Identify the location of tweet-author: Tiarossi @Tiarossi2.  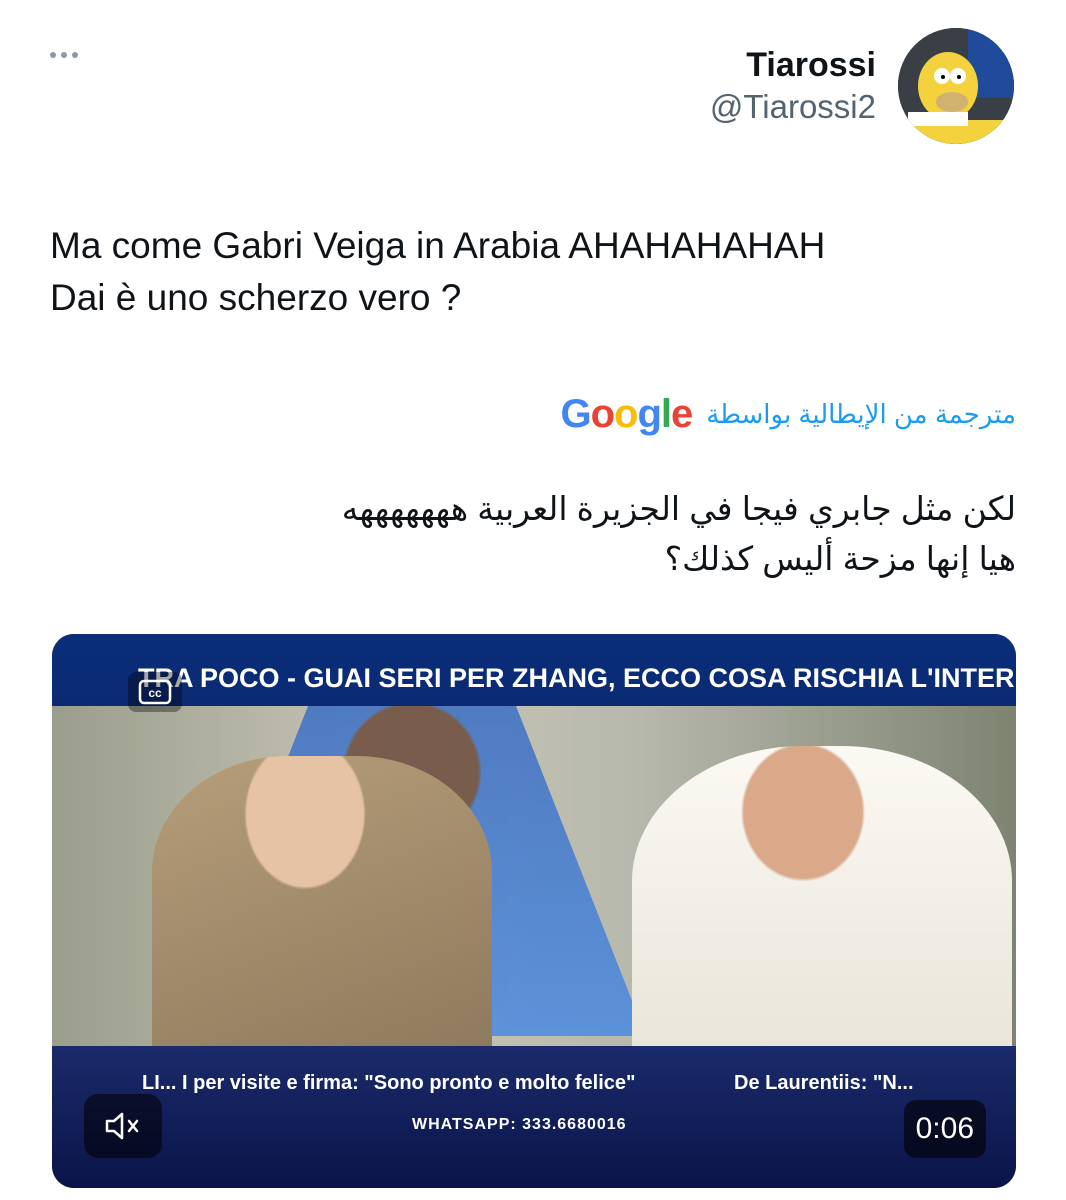
(862, 86).